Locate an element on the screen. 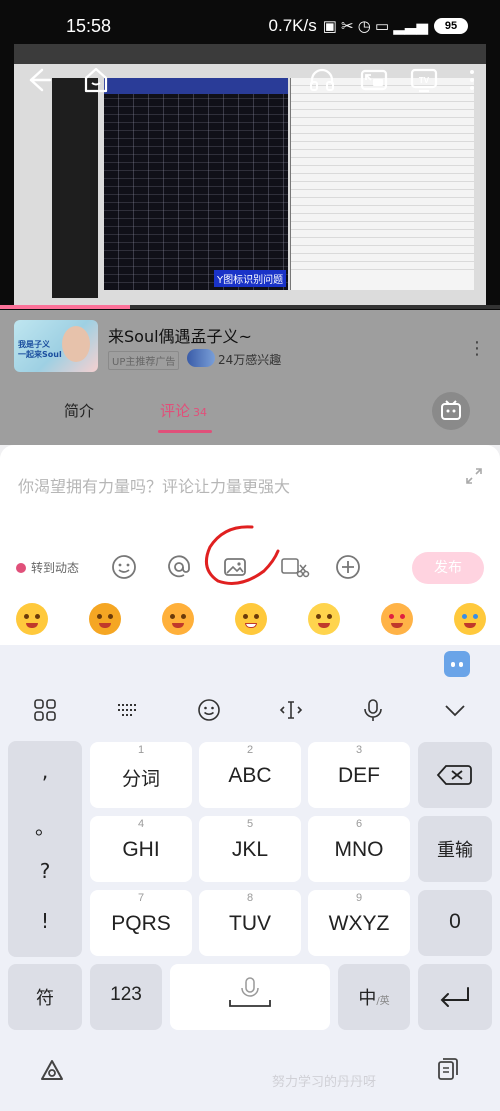 This screenshot has width=500, height=1111. mention-icon is located at coordinates (179, 567).